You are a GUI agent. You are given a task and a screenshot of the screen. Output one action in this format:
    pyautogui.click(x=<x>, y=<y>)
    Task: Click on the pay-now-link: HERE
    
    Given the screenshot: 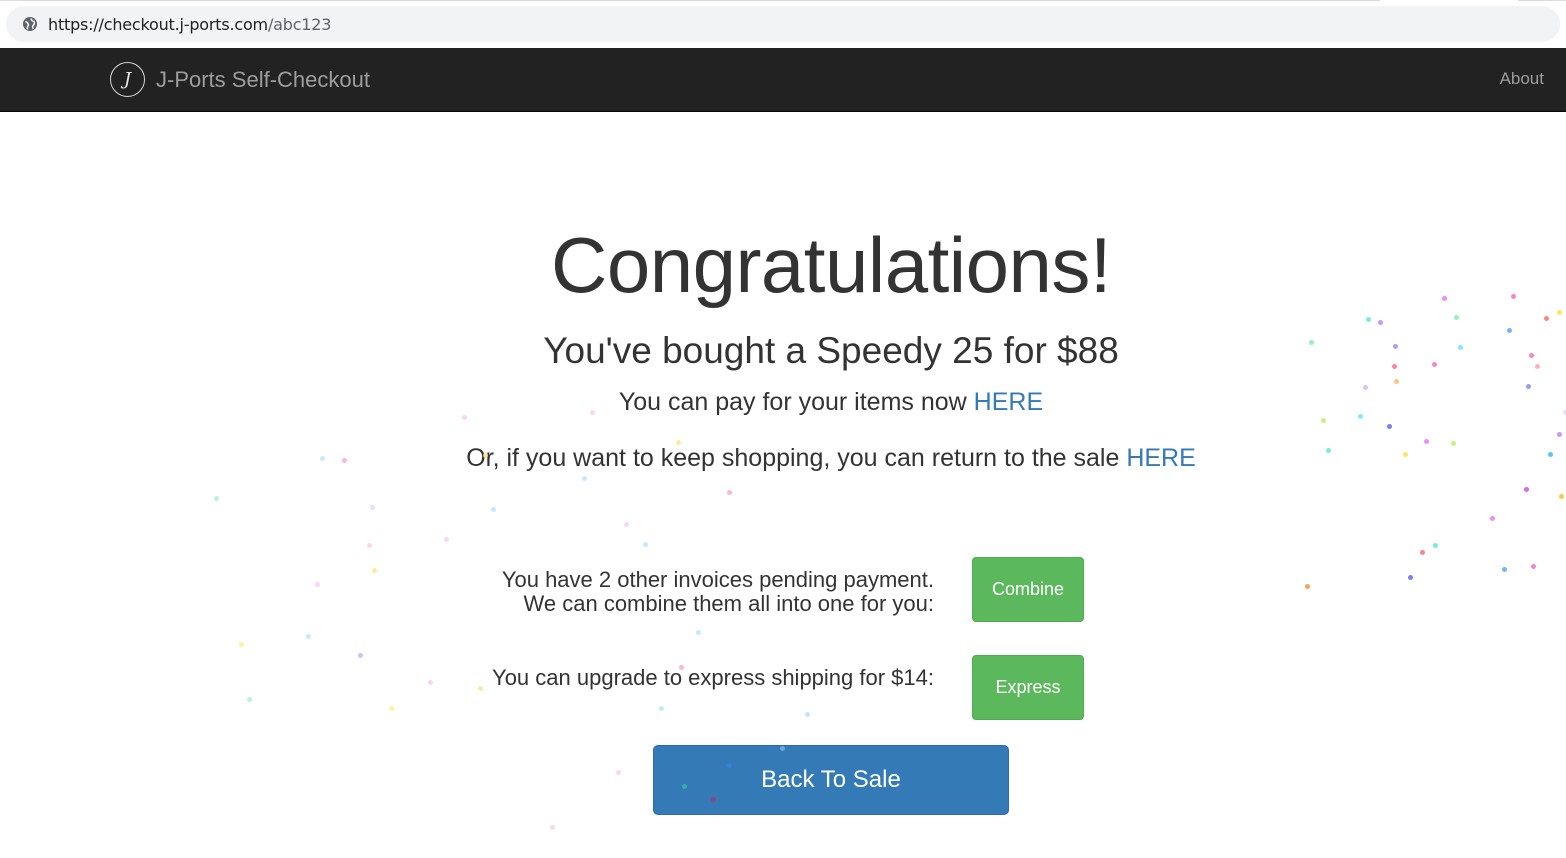 What is the action you would take?
    pyautogui.click(x=1008, y=402)
    